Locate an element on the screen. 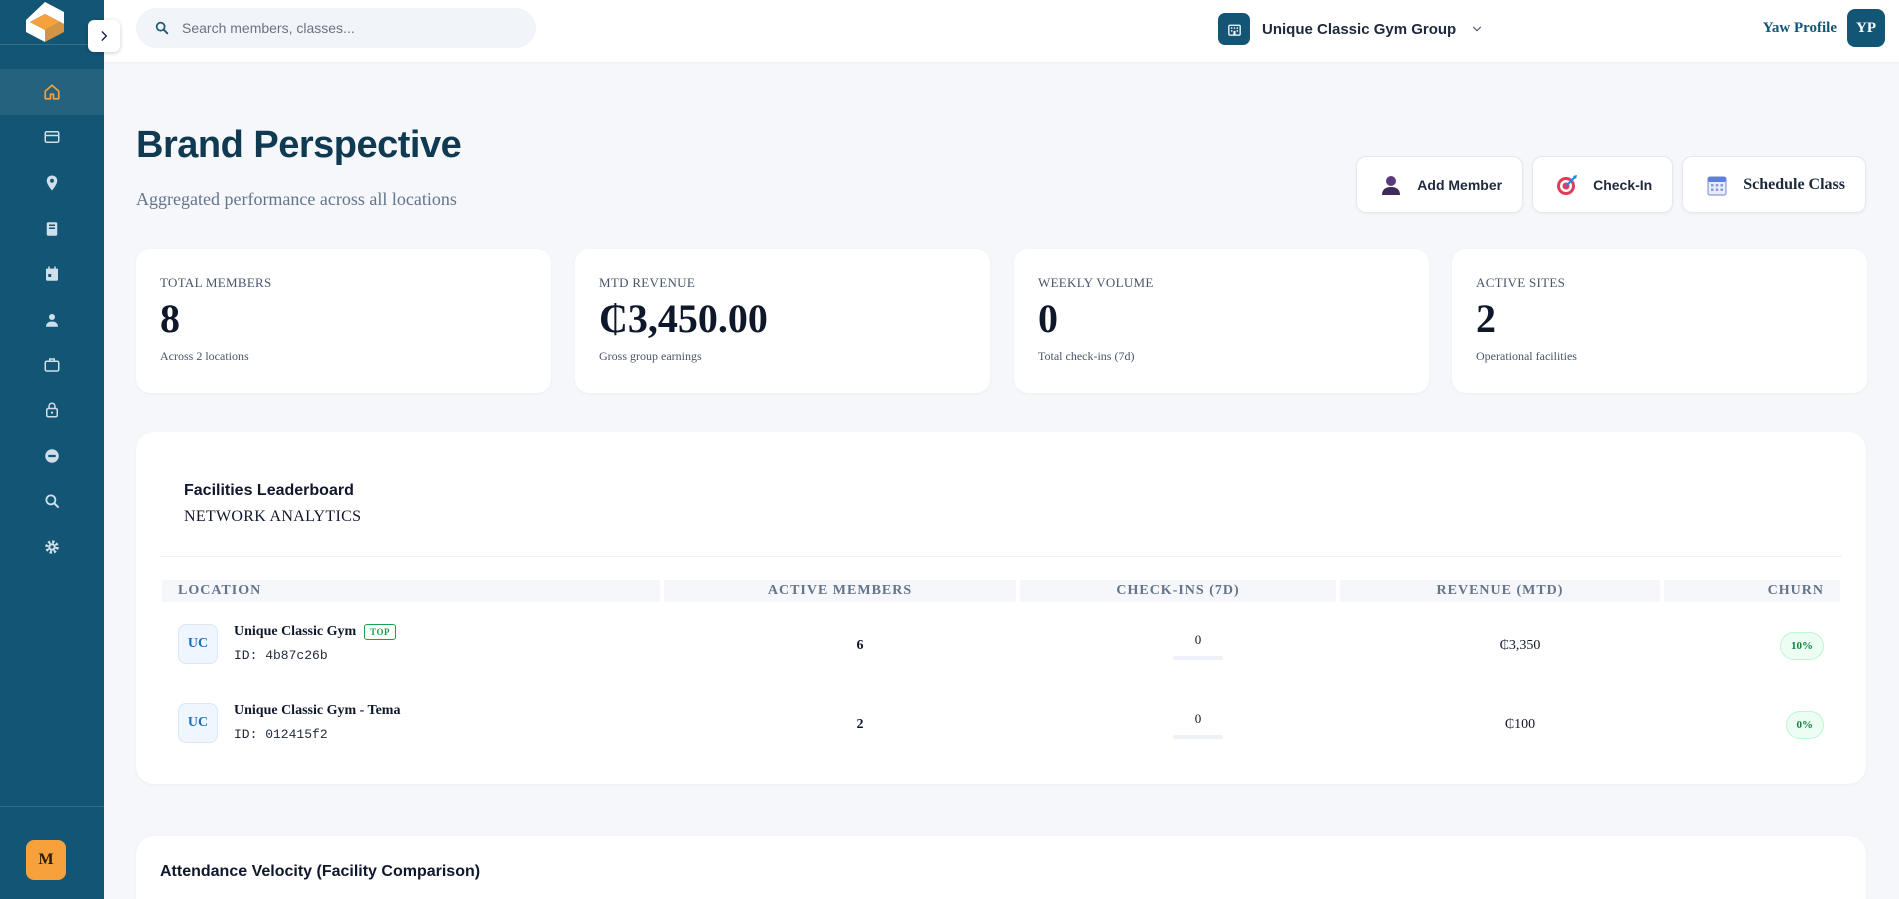  stat-card-total-members: TOTAL MEMBERS 8 Across 2 locations is located at coordinates (343, 321).